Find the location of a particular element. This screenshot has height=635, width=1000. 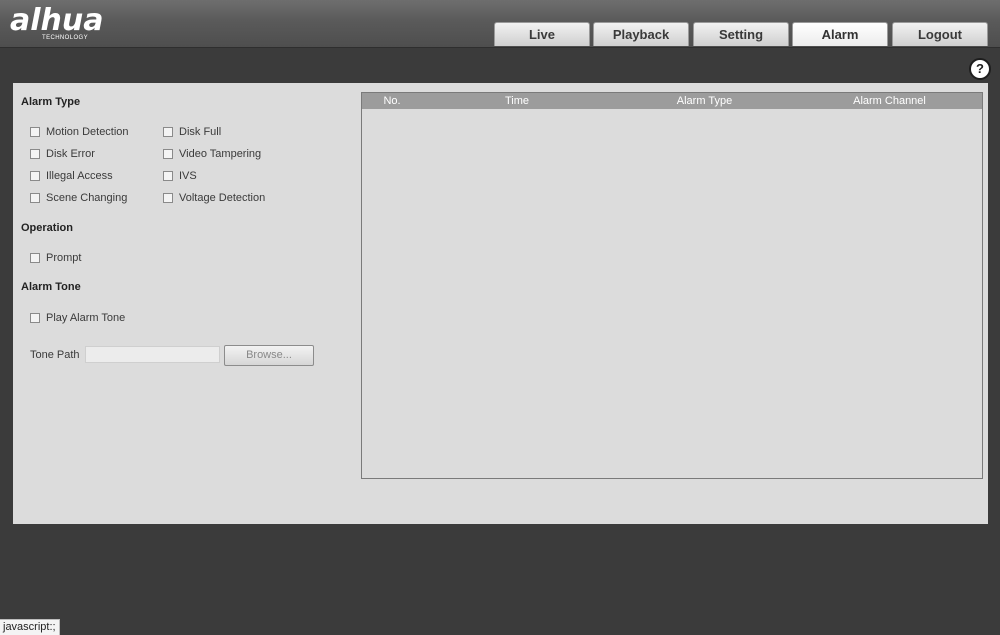

checkbox-label: Scene Changing is located at coordinates (87, 198).